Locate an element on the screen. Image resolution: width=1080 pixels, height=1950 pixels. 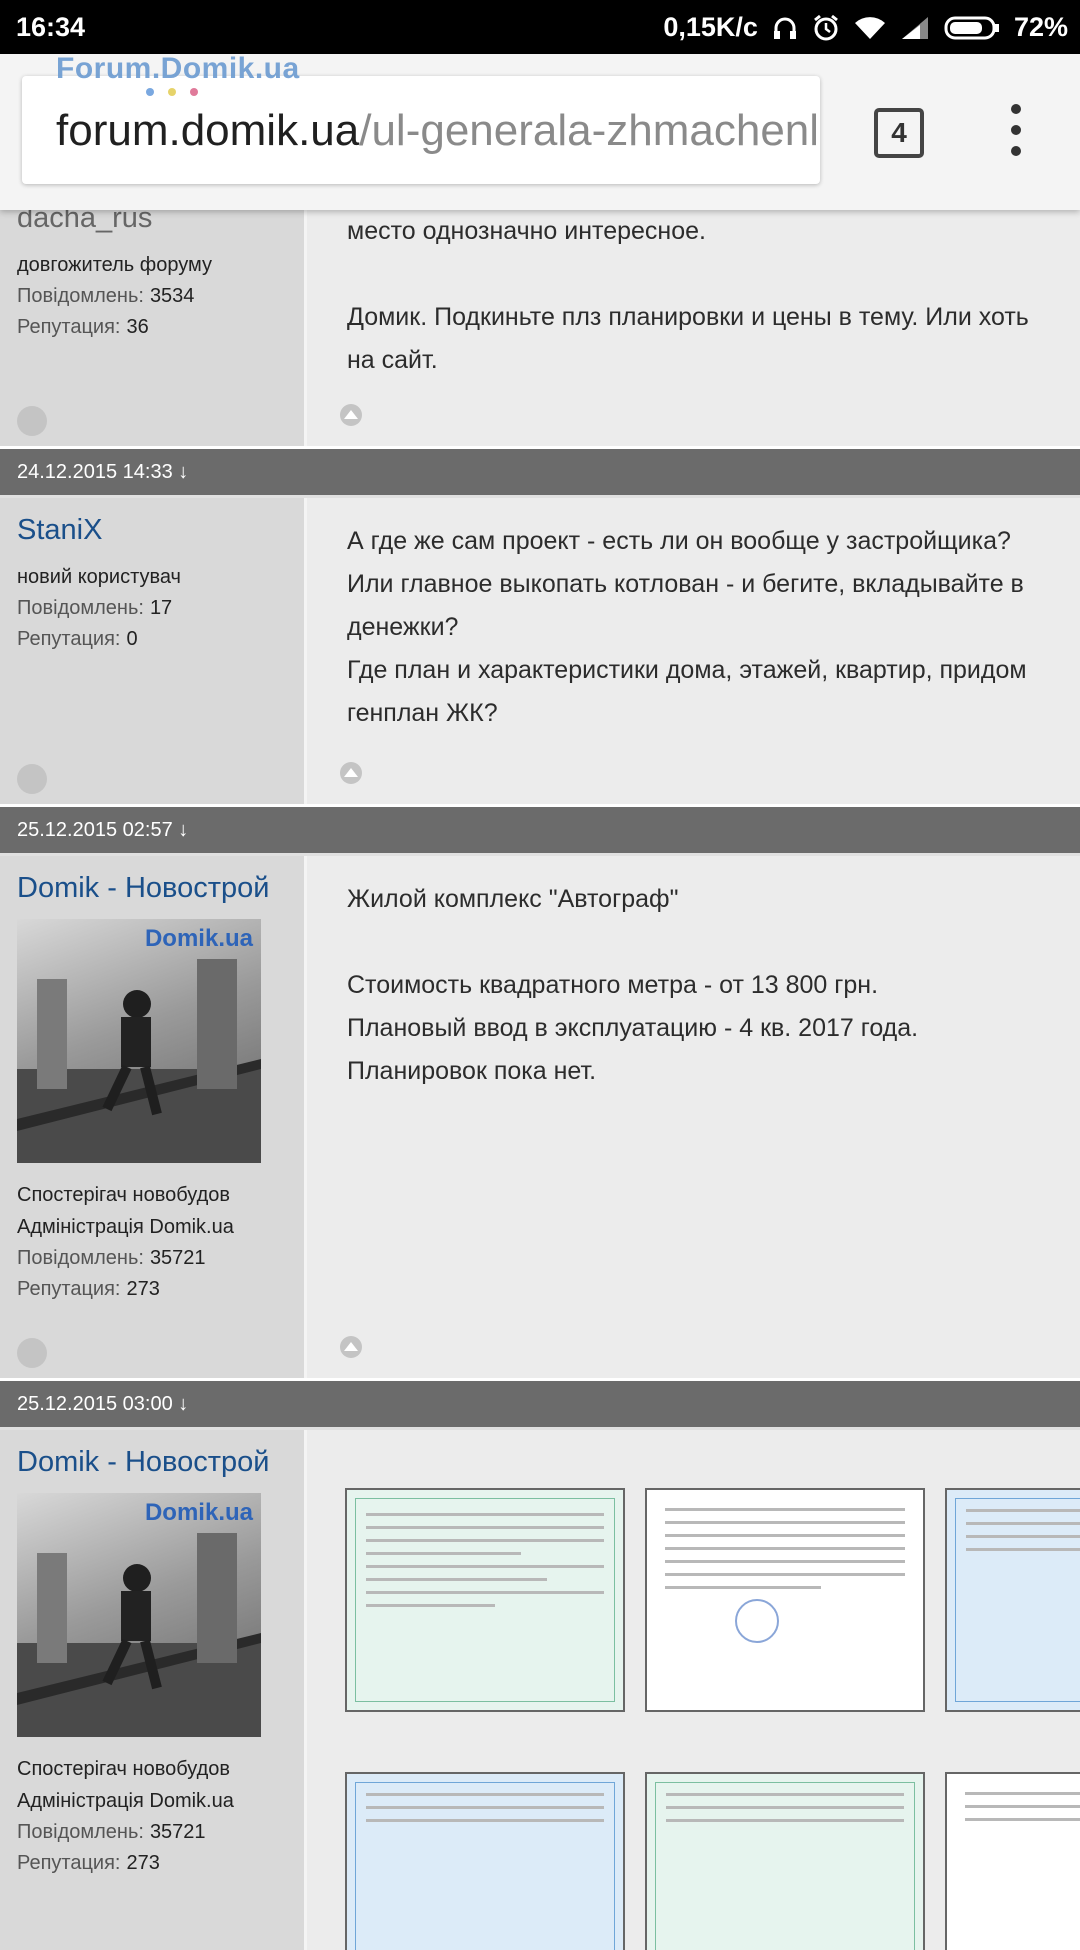
site-logo: Forum.Domik.ua is located at coordinates (178, 68).